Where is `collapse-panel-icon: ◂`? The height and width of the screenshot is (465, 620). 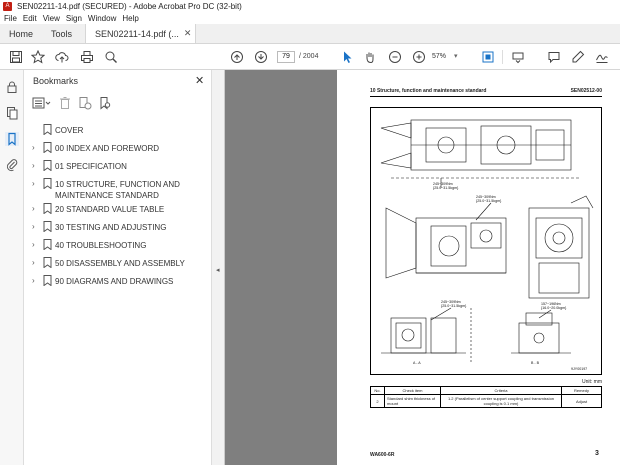 collapse-panel-icon: ◂ is located at coordinates (218, 270).